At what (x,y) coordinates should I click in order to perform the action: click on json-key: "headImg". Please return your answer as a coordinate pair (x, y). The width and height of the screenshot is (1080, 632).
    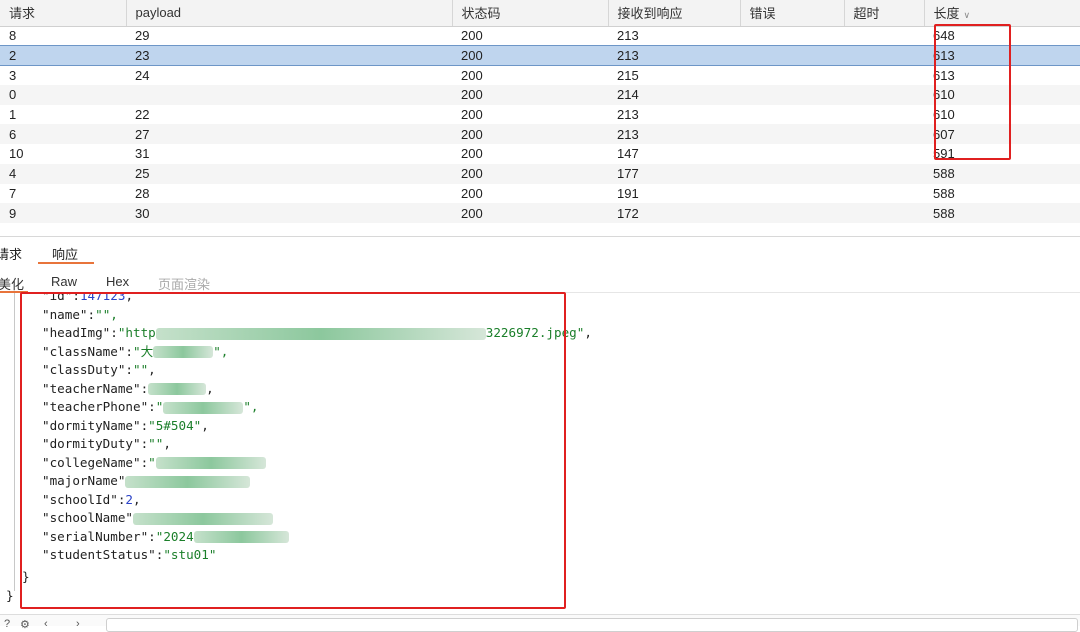
    Looking at the image, I should click on (76, 332).